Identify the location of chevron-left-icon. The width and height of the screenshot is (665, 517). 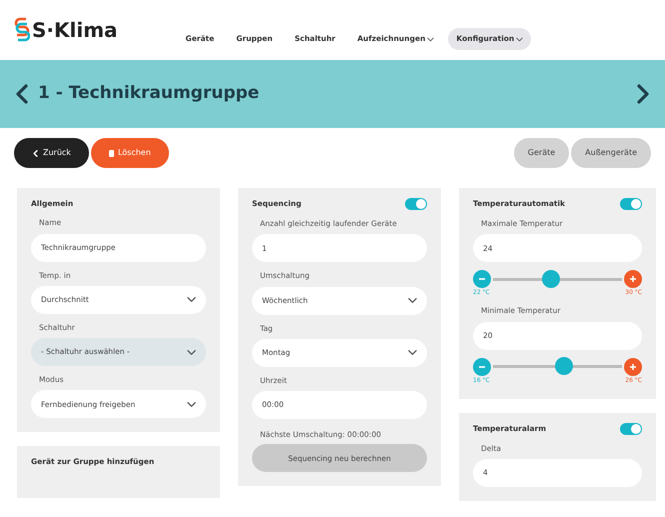
(35, 153).